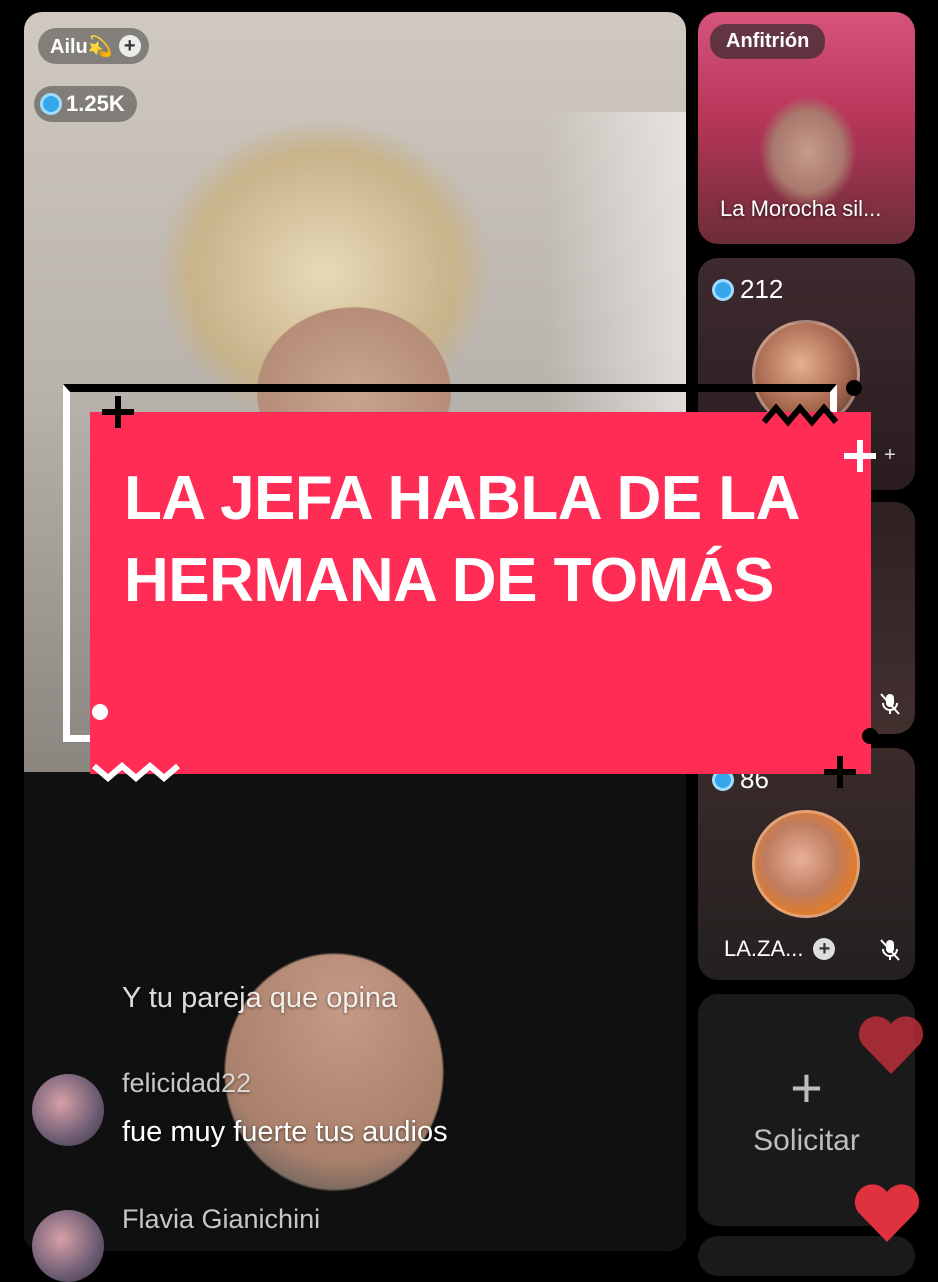 The image size is (938, 1282). Describe the element at coordinates (890, 455) in the screenshot. I see `plus-icon: +` at that location.